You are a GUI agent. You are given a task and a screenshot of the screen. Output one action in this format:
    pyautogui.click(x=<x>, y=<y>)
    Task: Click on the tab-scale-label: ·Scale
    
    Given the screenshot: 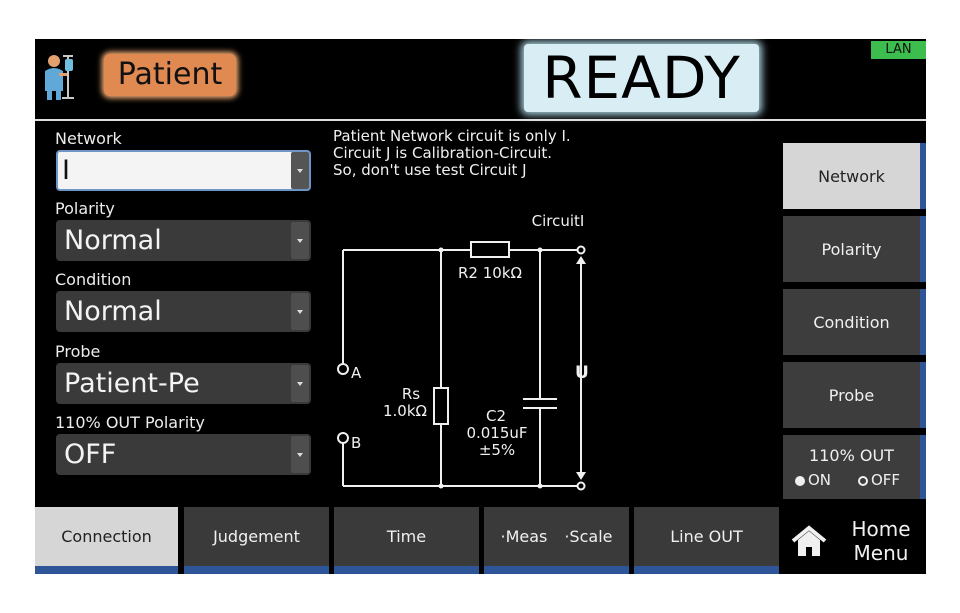 What is the action you would take?
    pyautogui.click(x=588, y=536)
    